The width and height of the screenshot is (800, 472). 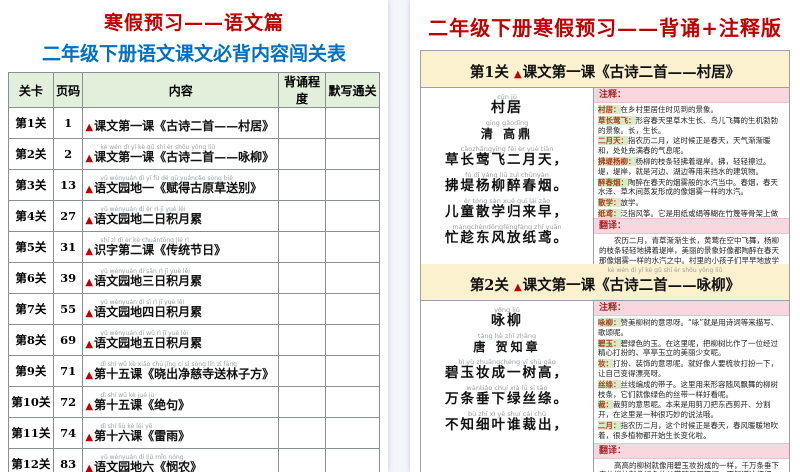 What do you see at coordinates (609, 322) in the screenshot?
I see `note-term: 咏柳：` at bounding box center [609, 322].